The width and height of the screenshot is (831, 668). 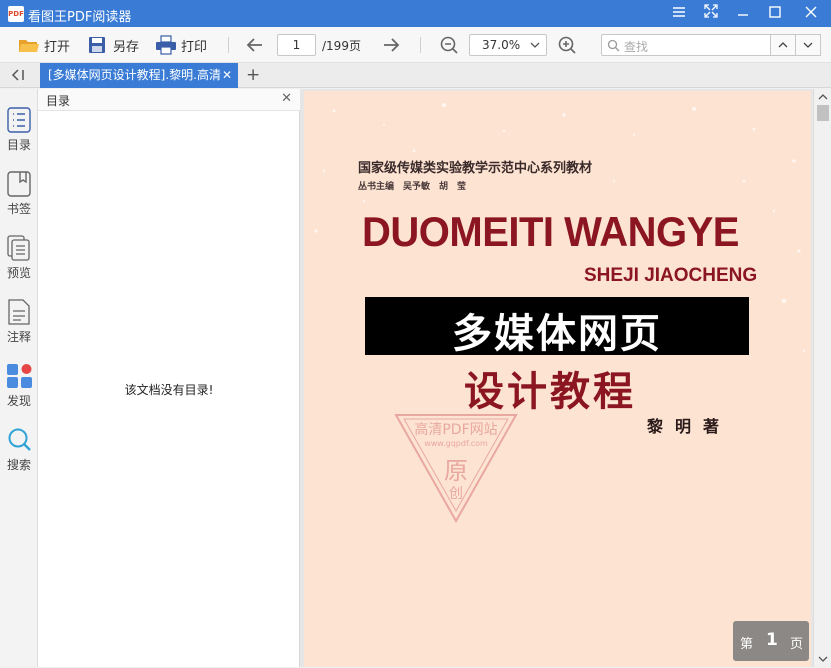 I want to click on title-bar-black: 多媒体网页, so click(x=557, y=327).